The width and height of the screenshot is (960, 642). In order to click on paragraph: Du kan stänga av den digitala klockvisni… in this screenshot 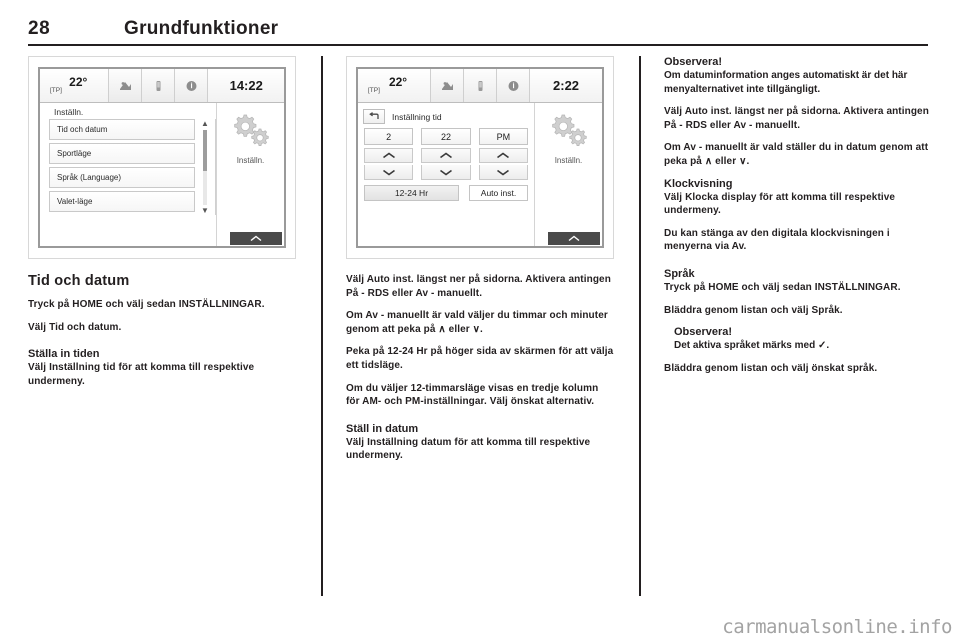, I will do `click(777, 240)`.